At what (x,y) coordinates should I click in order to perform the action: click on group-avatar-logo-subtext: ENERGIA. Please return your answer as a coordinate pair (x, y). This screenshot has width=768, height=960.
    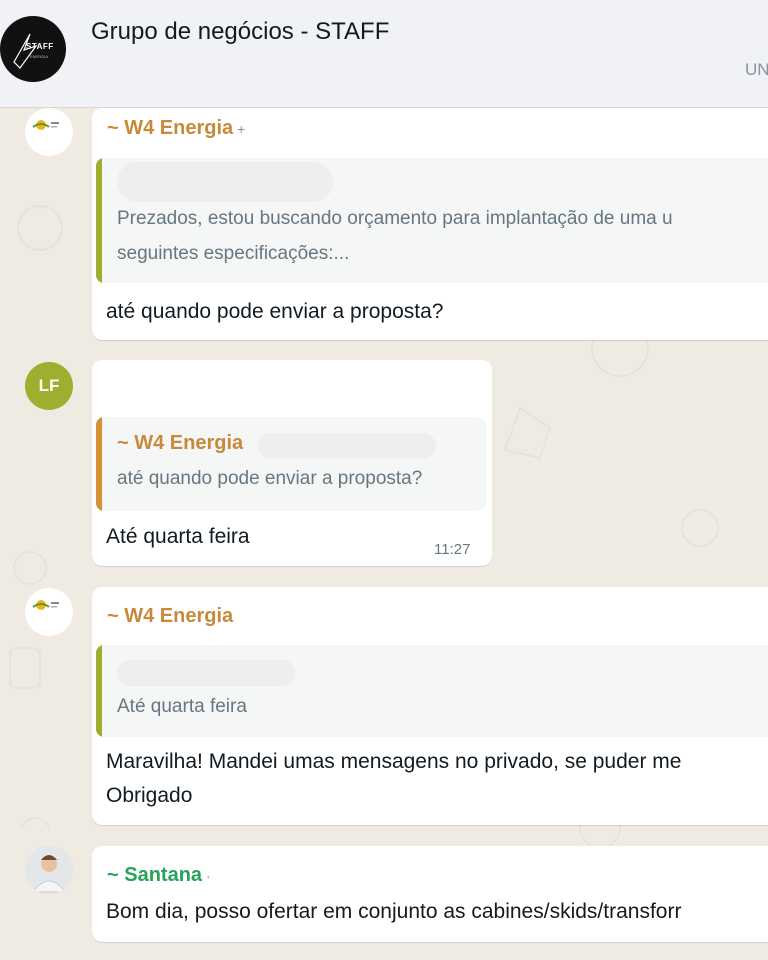
    Looking at the image, I should click on (39, 56).